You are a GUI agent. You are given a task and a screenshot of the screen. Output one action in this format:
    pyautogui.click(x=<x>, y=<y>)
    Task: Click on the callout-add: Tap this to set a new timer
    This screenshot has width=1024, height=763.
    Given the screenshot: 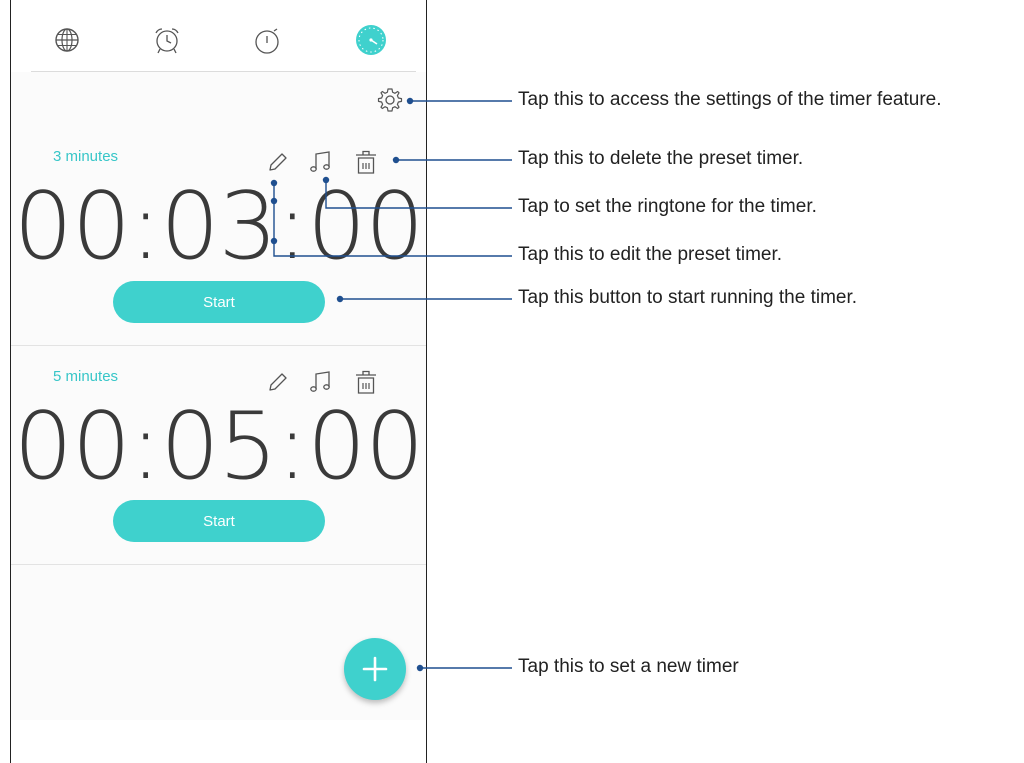 What is the action you would take?
    pyautogui.click(x=628, y=666)
    